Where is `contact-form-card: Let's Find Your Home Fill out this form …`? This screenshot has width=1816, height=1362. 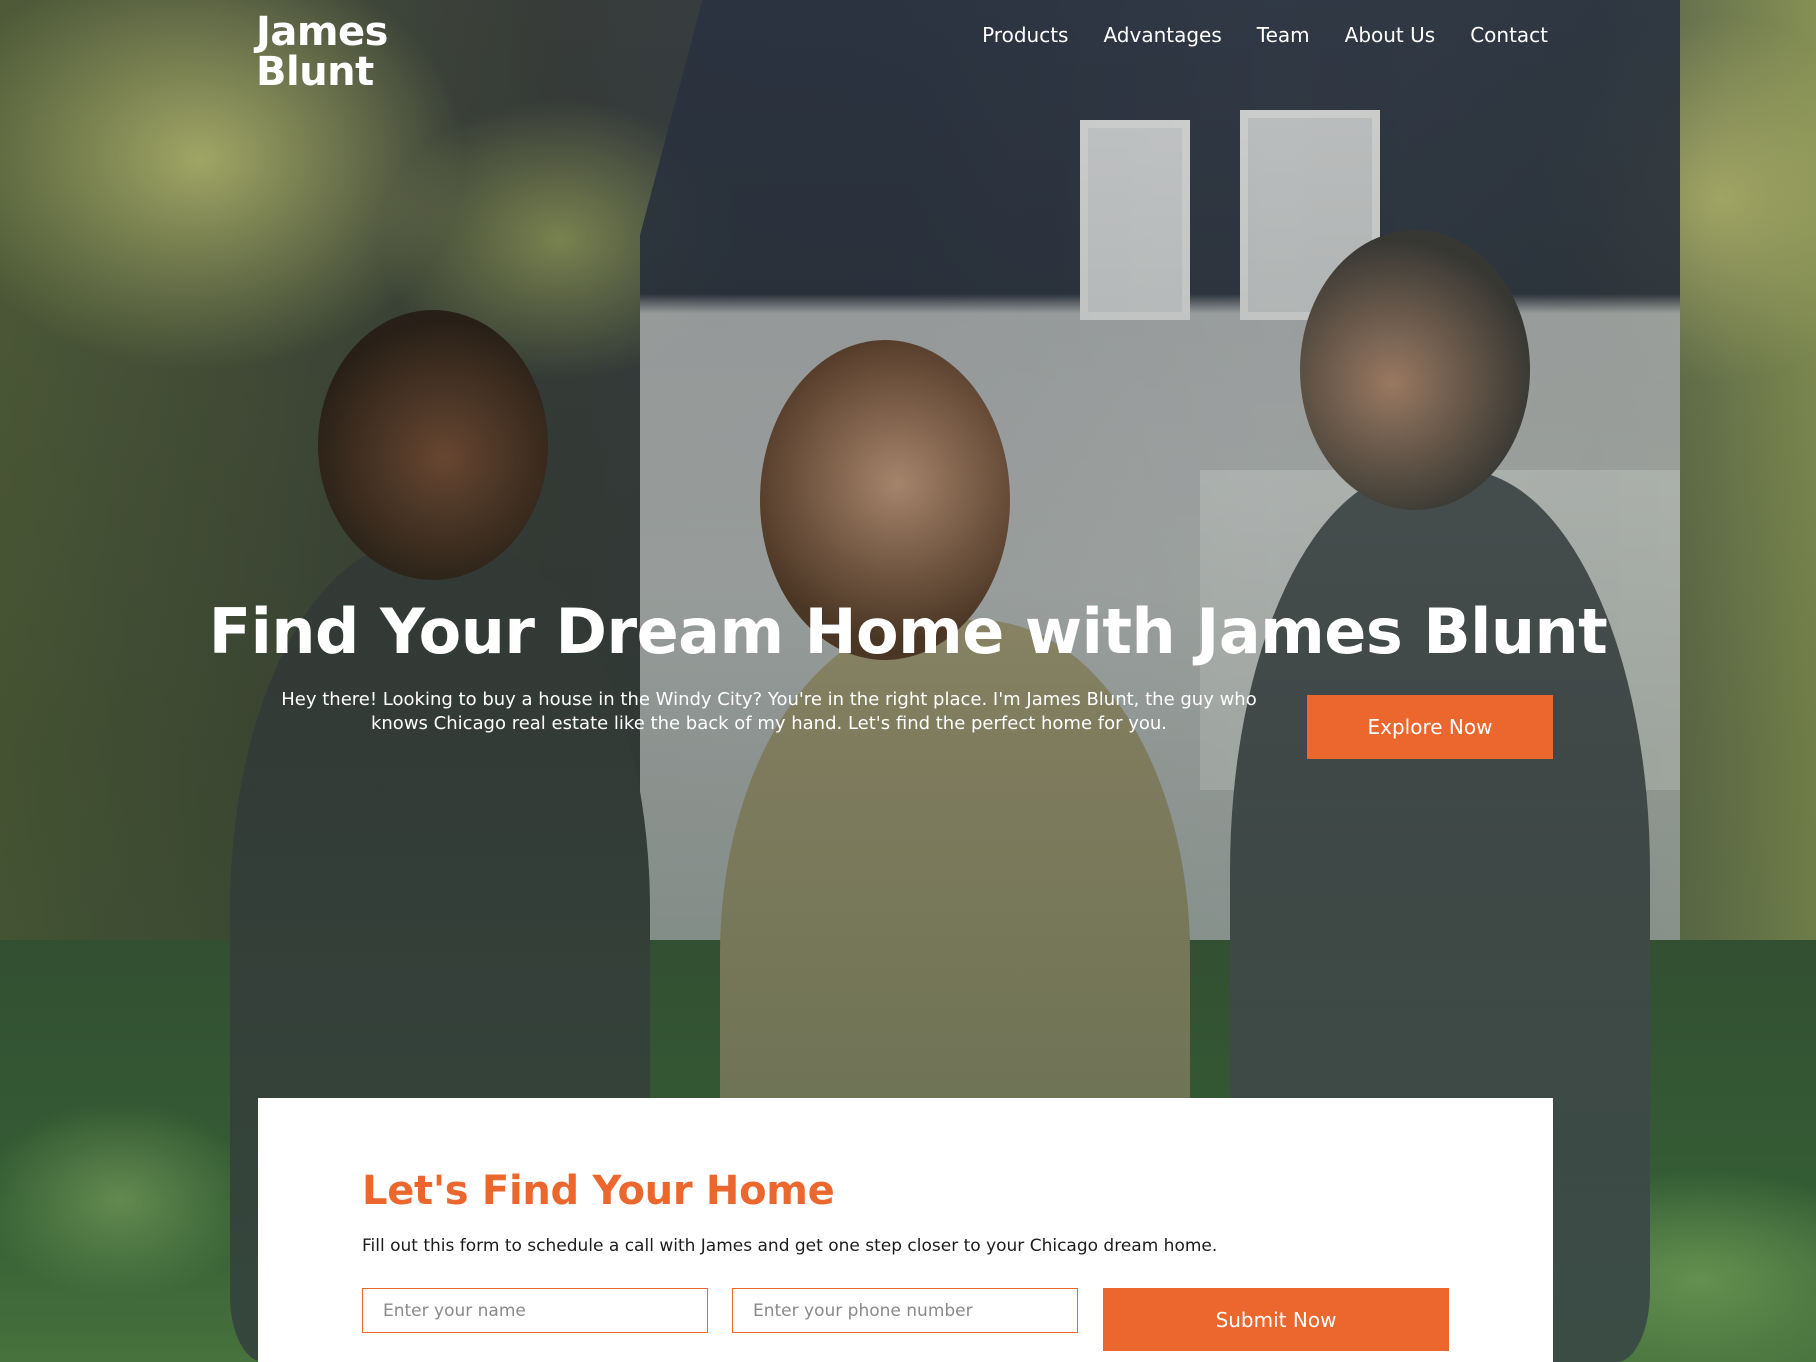
contact-form-card: Let's Find Your Home Fill out this form … is located at coordinates (905, 1230).